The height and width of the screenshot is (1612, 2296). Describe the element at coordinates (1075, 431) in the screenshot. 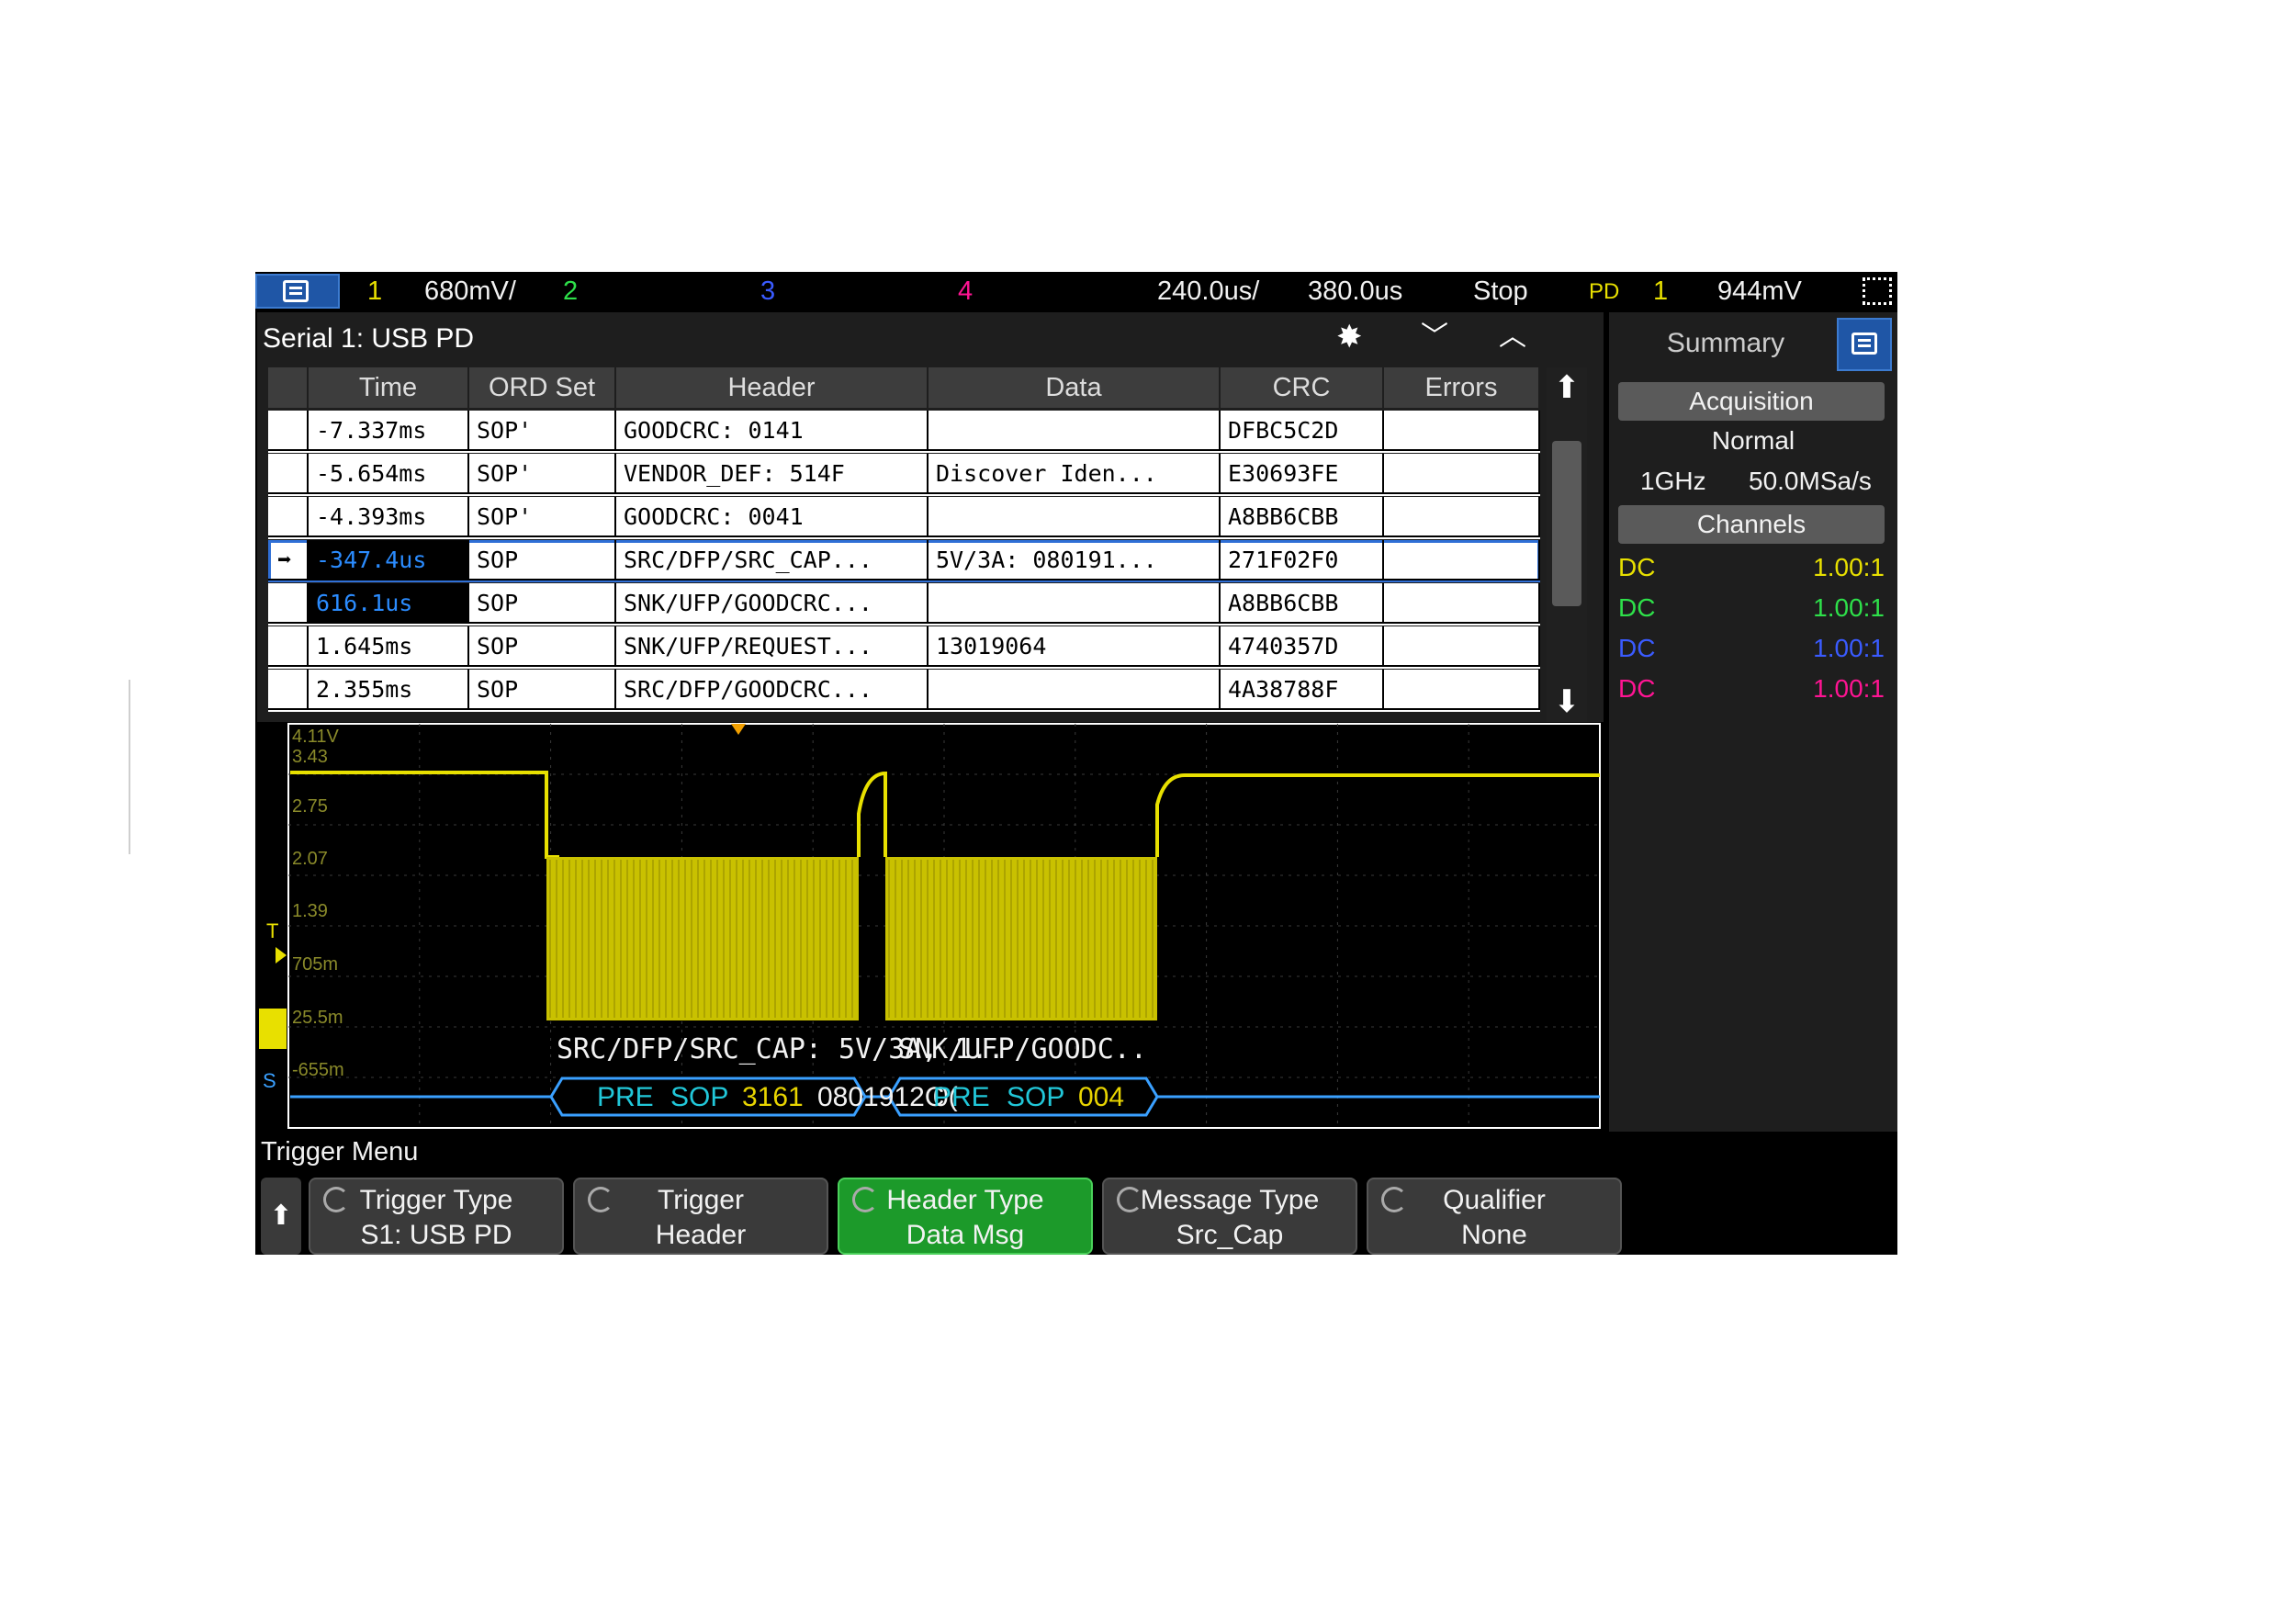

I see `cell-data` at that location.